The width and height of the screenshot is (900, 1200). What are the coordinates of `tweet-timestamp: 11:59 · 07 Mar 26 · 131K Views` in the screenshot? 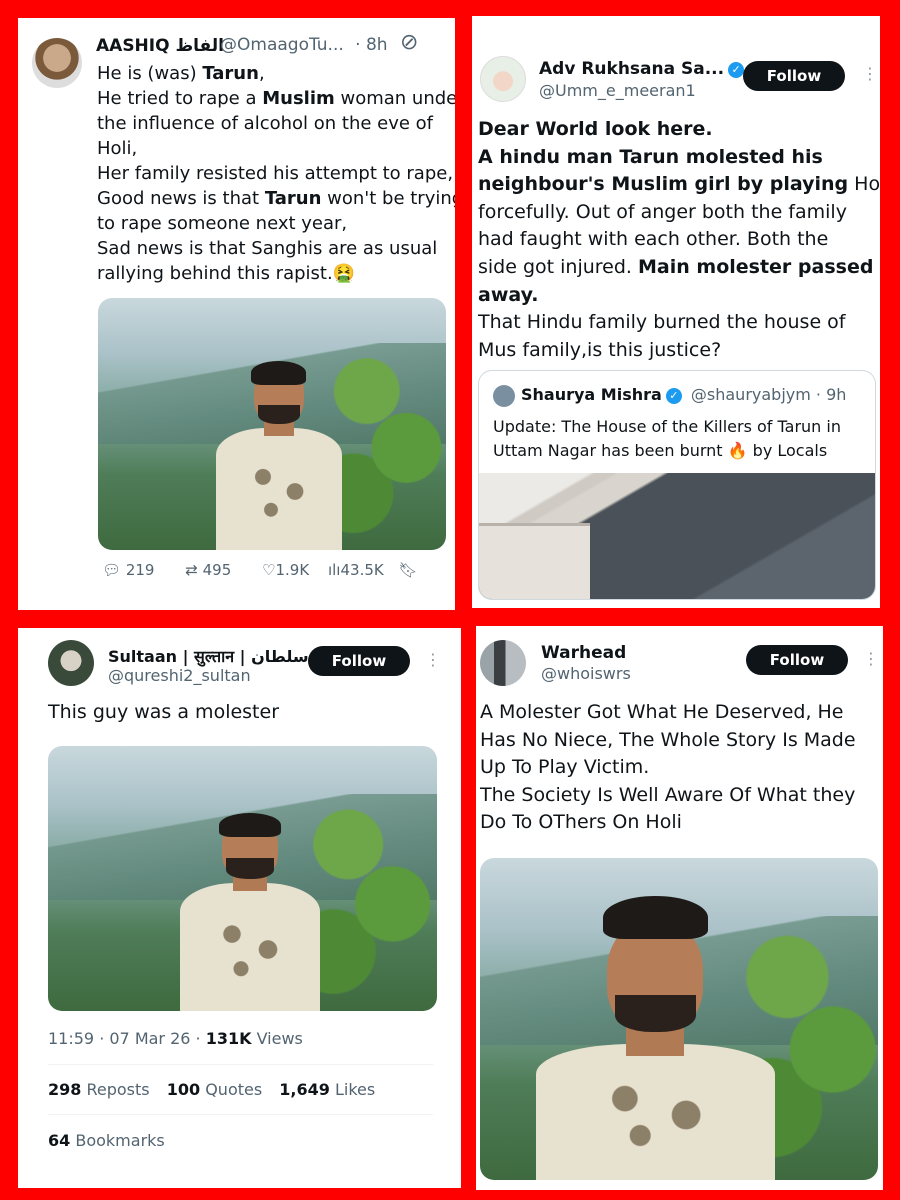 It's located at (175, 1038).